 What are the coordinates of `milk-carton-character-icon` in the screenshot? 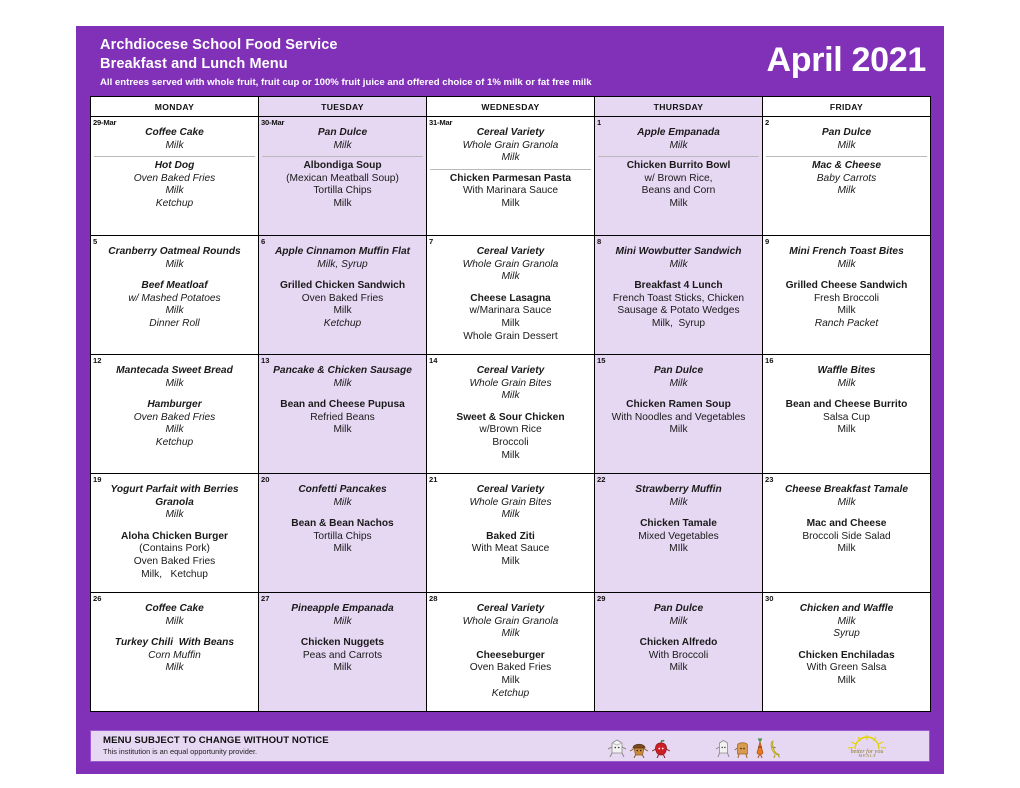 It's located at (617, 748).